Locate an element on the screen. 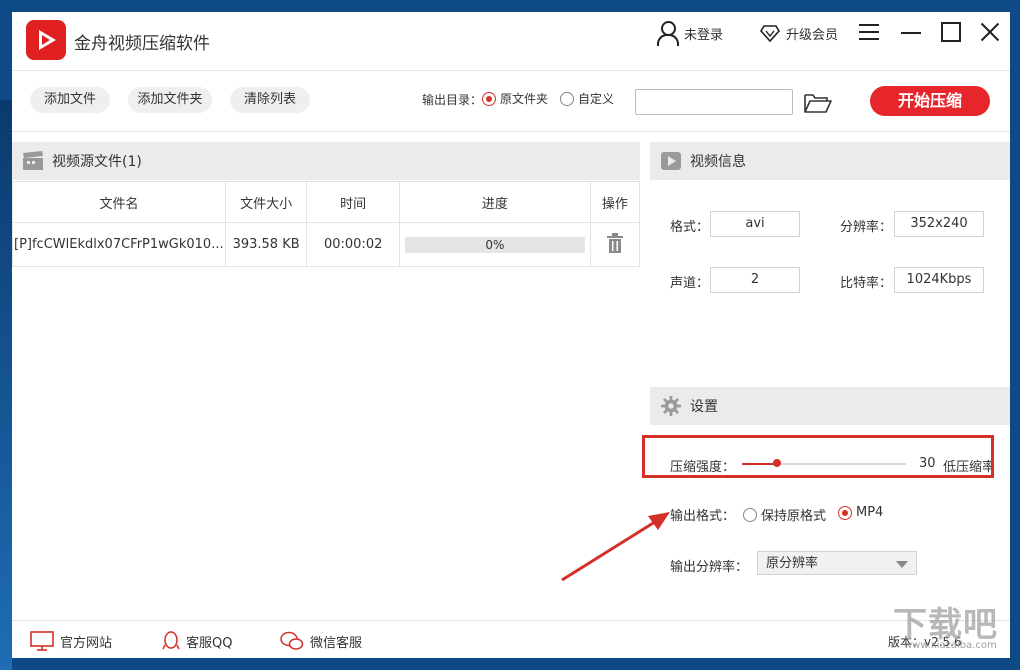  wechat-support-link: 微信客服 is located at coordinates (321, 641).